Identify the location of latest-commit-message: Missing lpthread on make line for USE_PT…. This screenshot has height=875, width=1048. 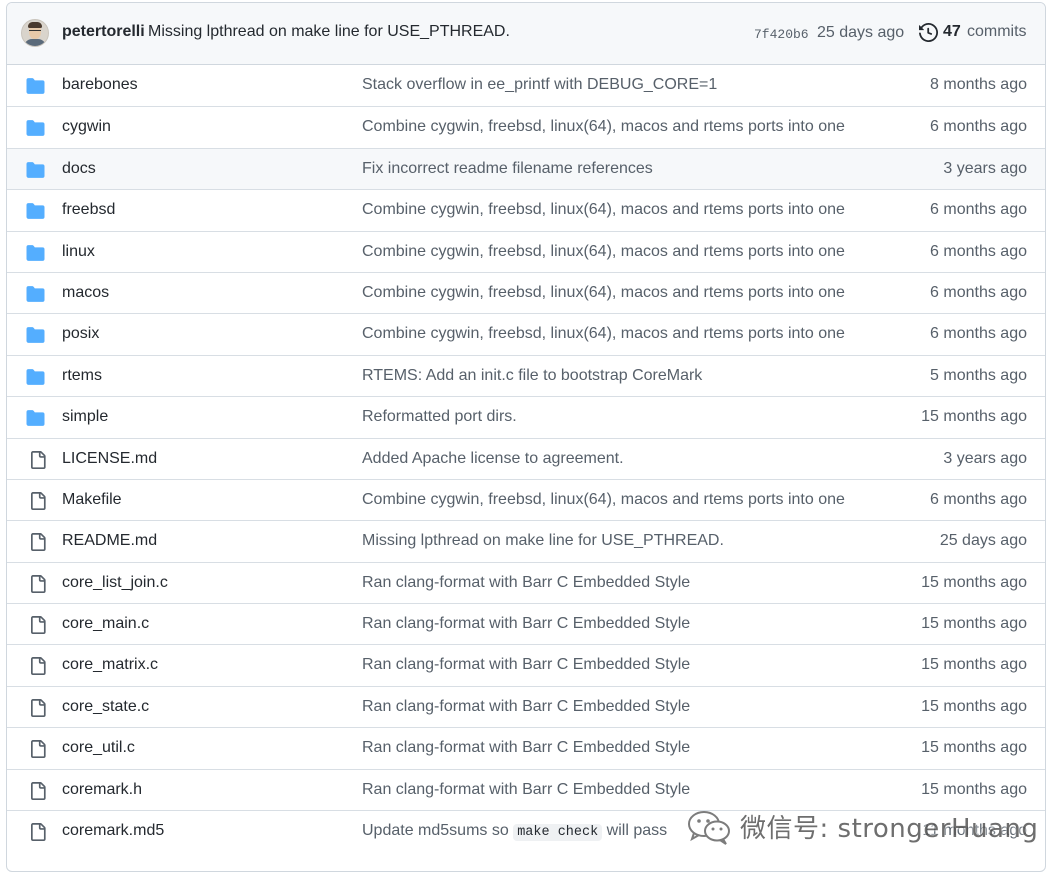
(329, 32).